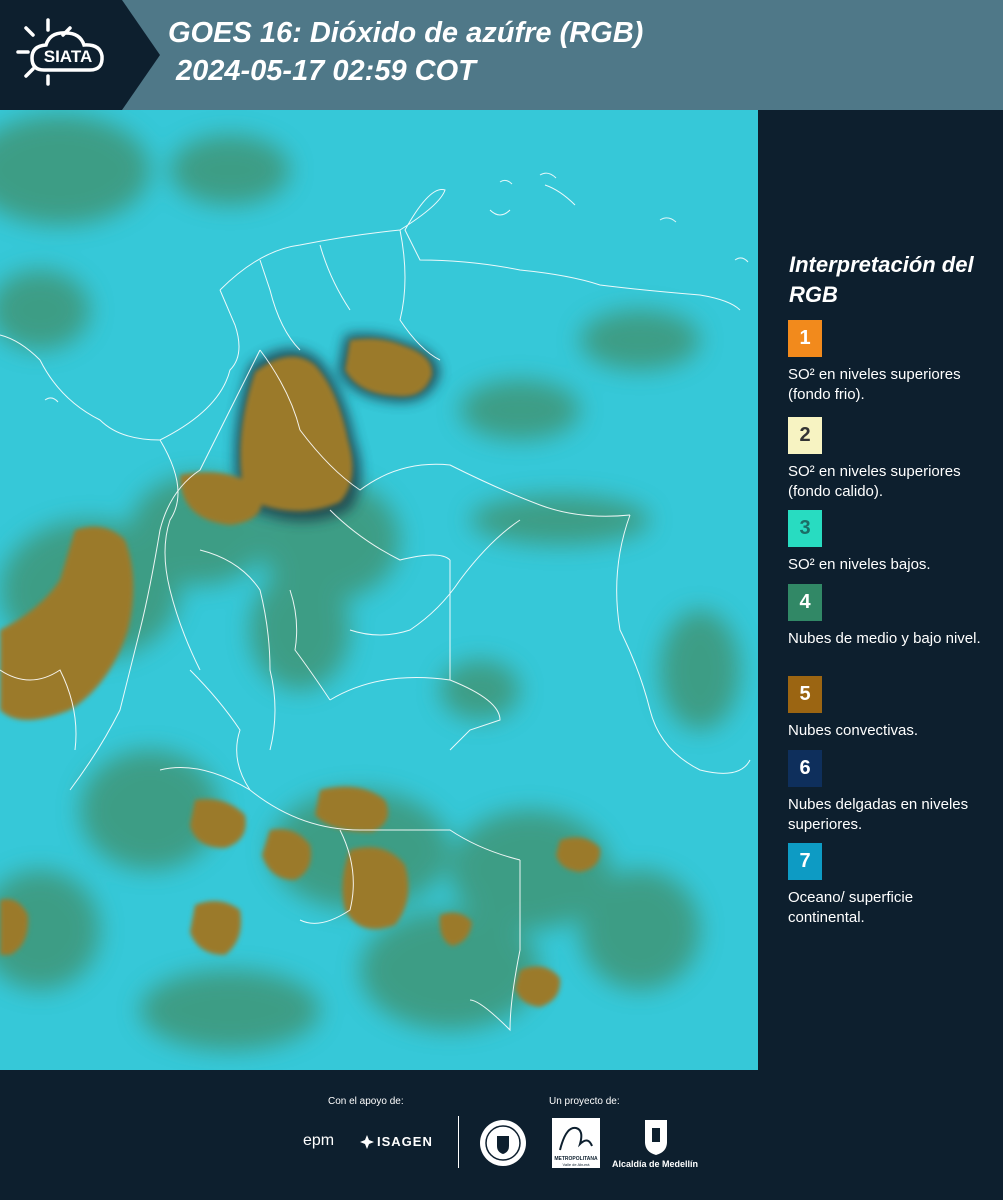  Describe the element at coordinates (366, 1101) in the screenshot. I see `support-label: Con el apoyo de:` at that location.